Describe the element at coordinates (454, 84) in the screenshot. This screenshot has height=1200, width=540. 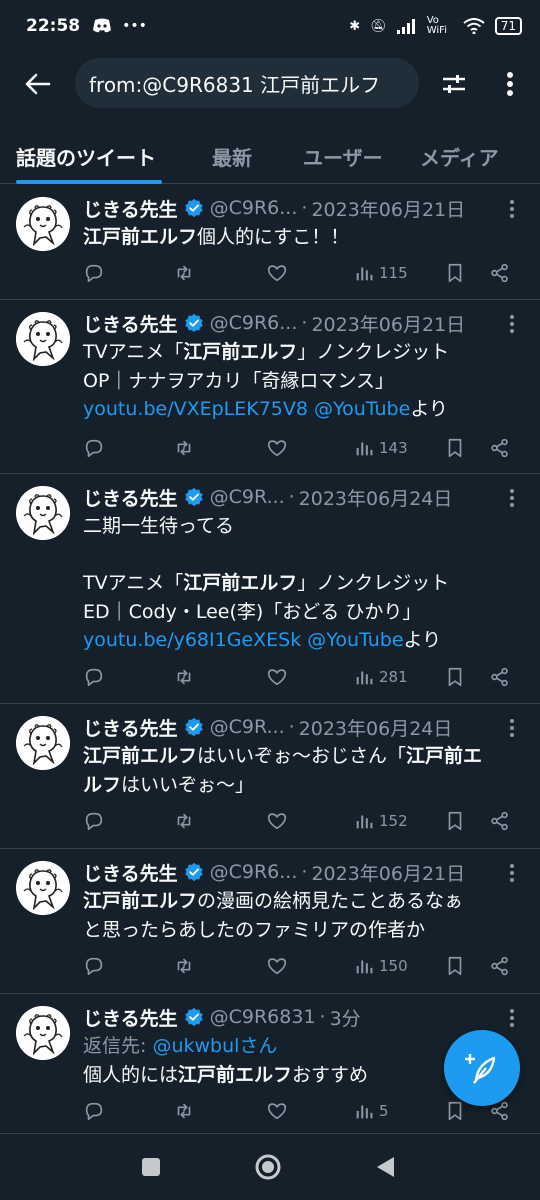
I see `search-filter-button` at that location.